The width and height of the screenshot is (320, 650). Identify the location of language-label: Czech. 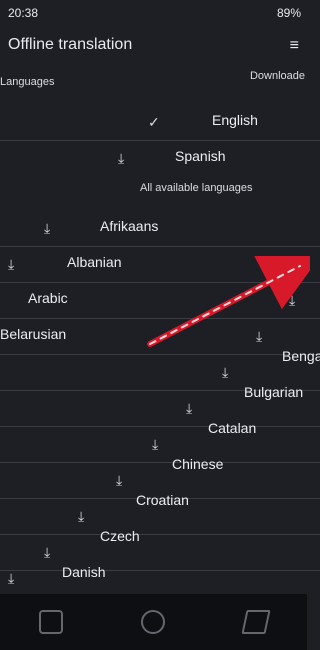
(120, 536).